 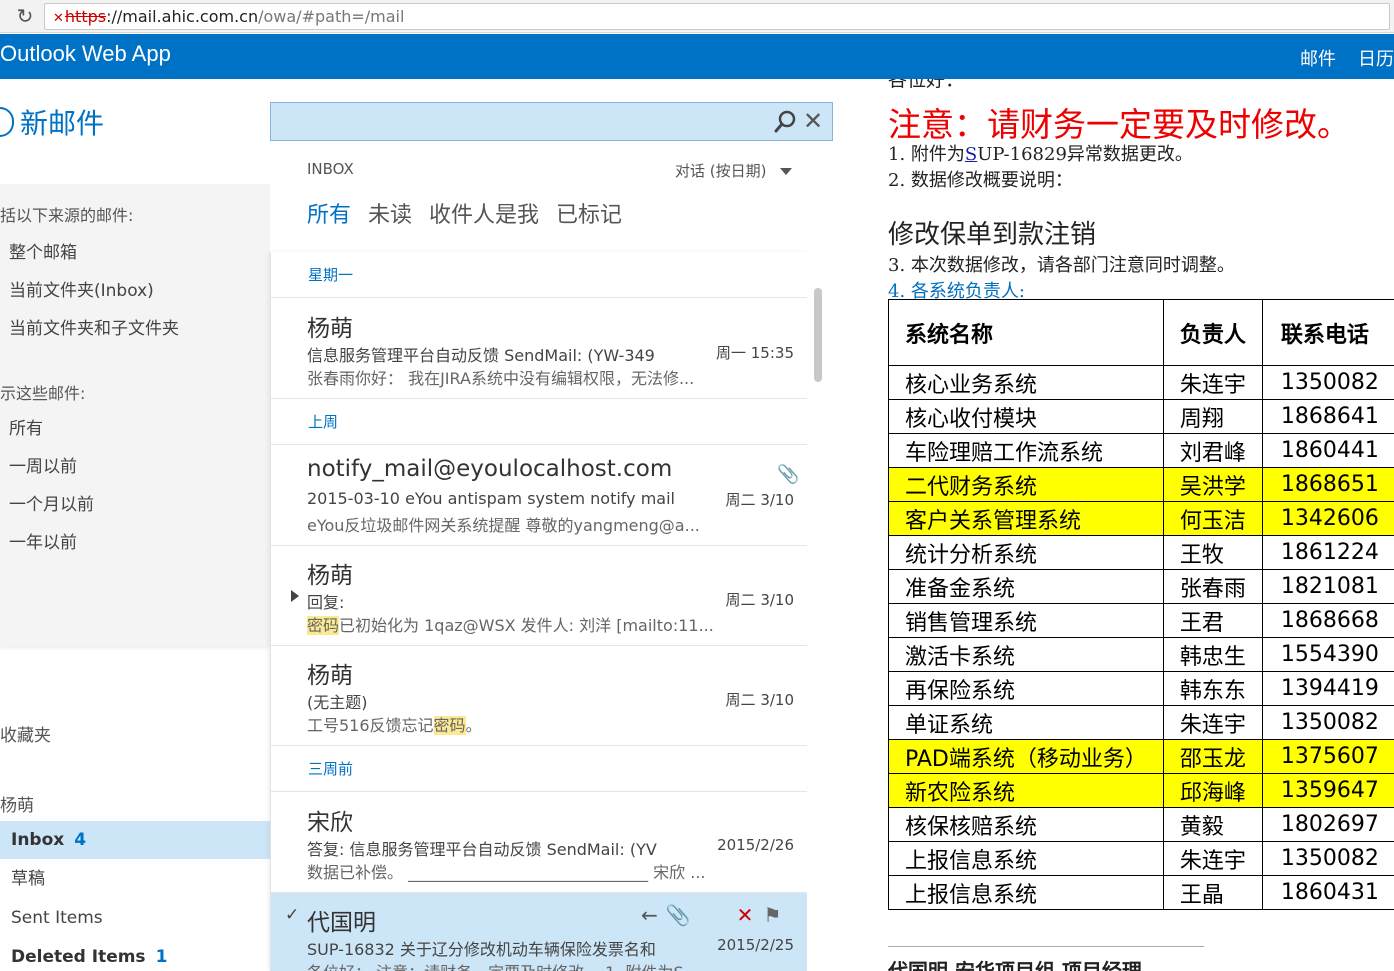 What do you see at coordinates (161, 957) in the screenshot?
I see `unread-count: 1` at bounding box center [161, 957].